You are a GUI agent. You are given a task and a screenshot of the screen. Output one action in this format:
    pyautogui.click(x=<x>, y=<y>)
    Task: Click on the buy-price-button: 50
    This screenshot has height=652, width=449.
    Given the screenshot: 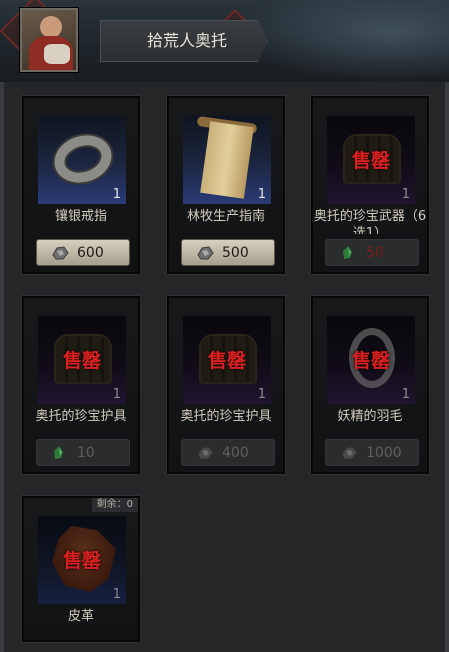 What is the action you would take?
    pyautogui.click(x=372, y=252)
    